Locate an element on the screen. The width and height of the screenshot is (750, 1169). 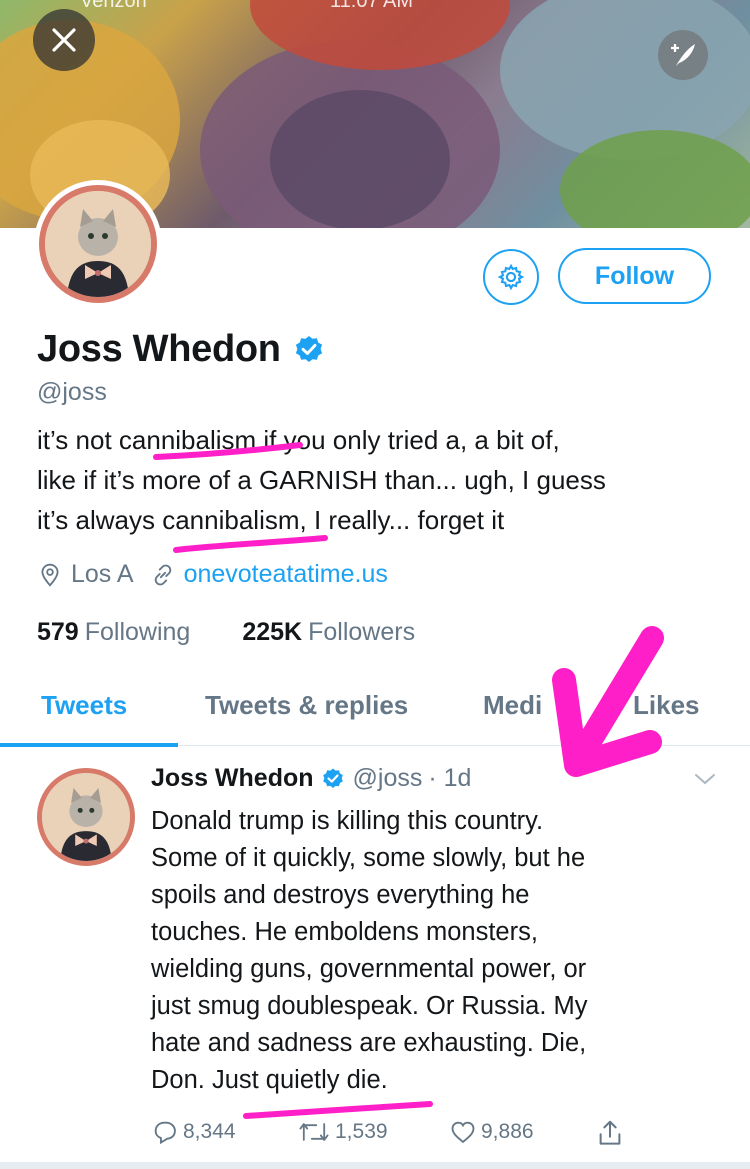
tab-likes: Likes is located at coordinates (666, 705).